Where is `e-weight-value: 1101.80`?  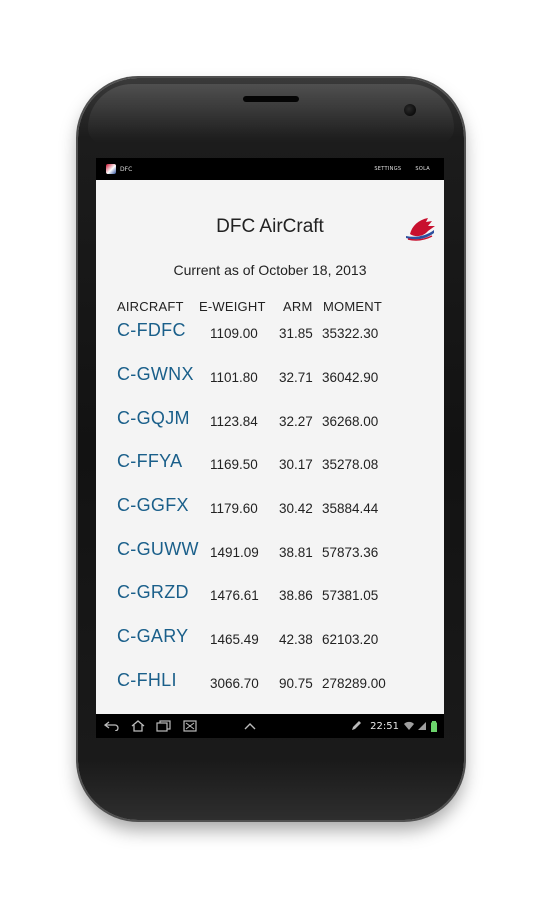 e-weight-value: 1101.80 is located at coordinates (234, 377).